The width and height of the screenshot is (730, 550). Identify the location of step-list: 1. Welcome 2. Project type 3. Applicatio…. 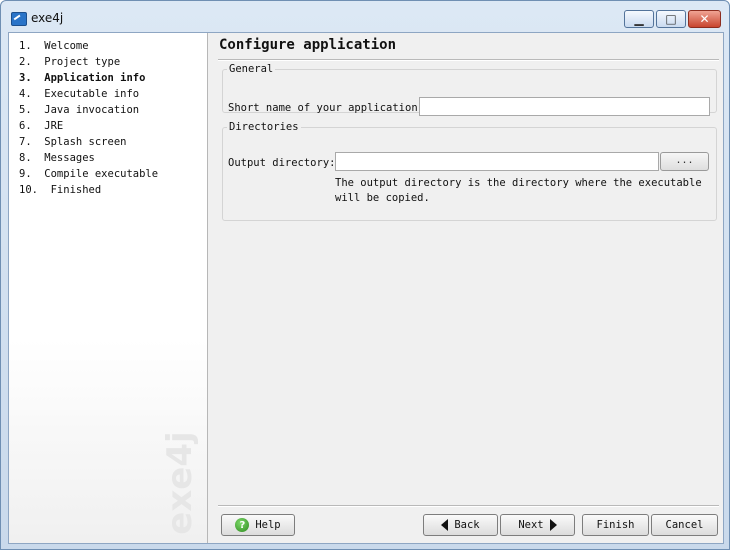
(88, 118).